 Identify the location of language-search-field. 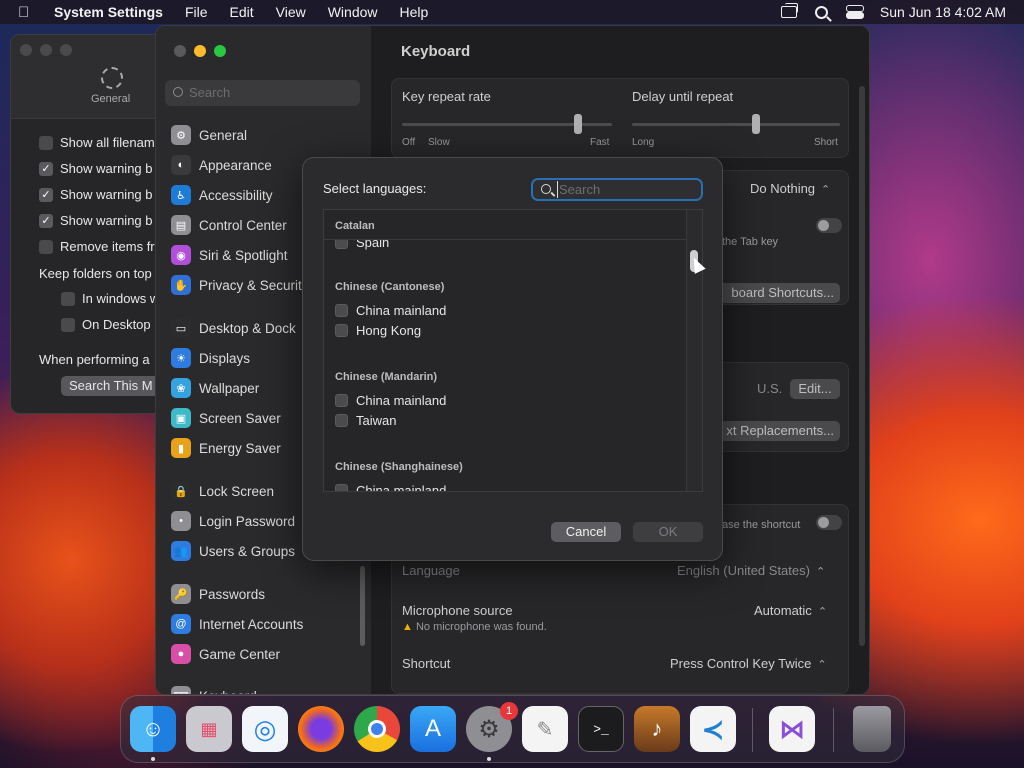
(617, 189).